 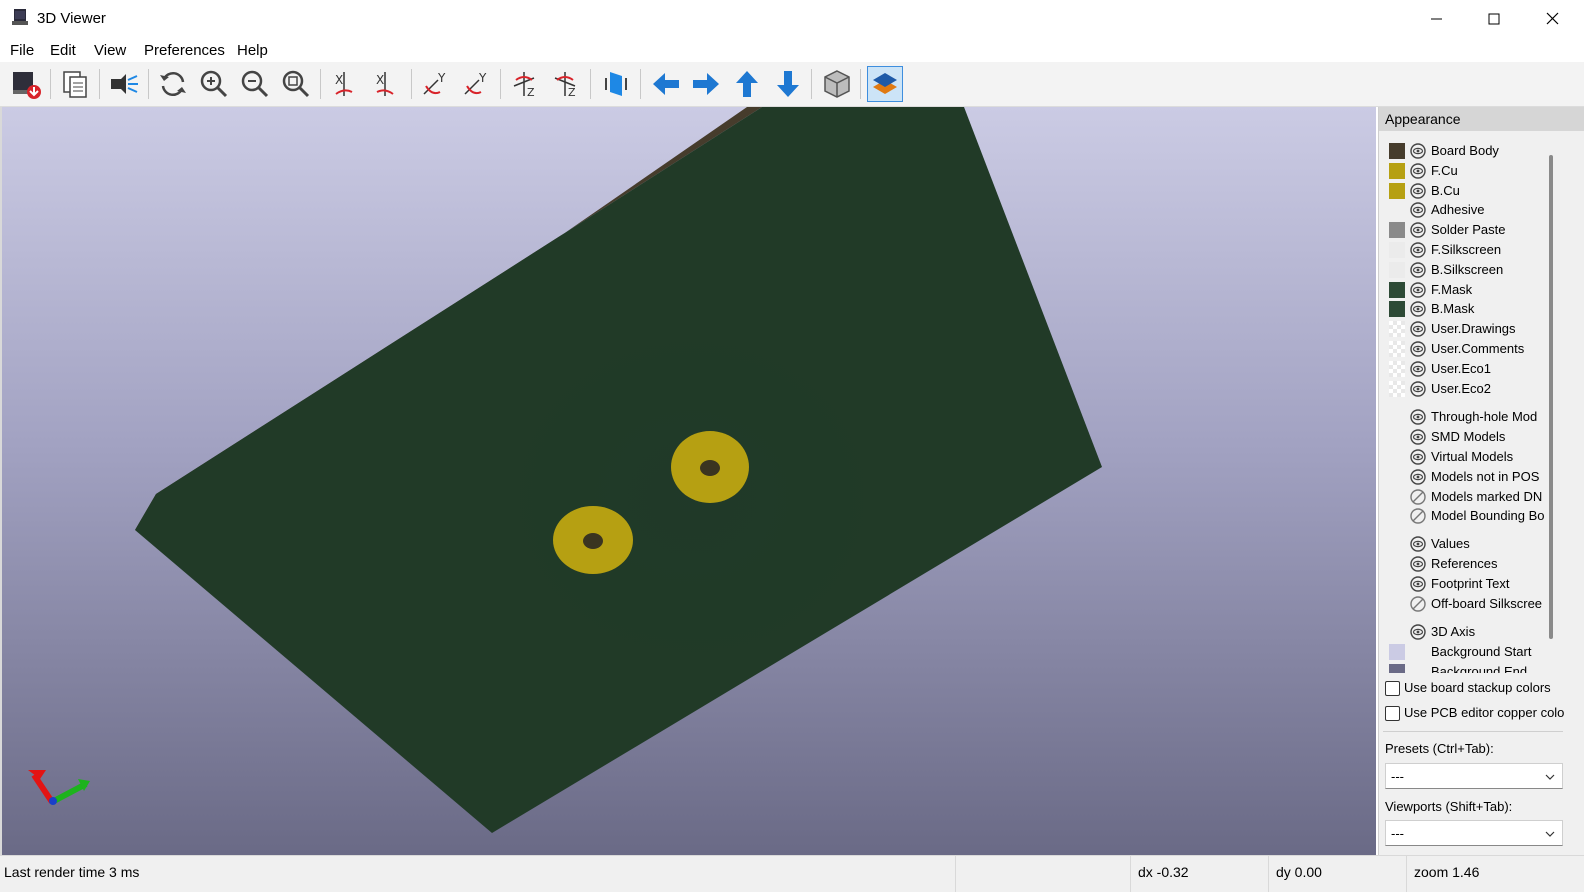 What do you see at coordinates (124, 84) in the screenshot?
I see `raytracing-button` at bounding box center [124, 84].